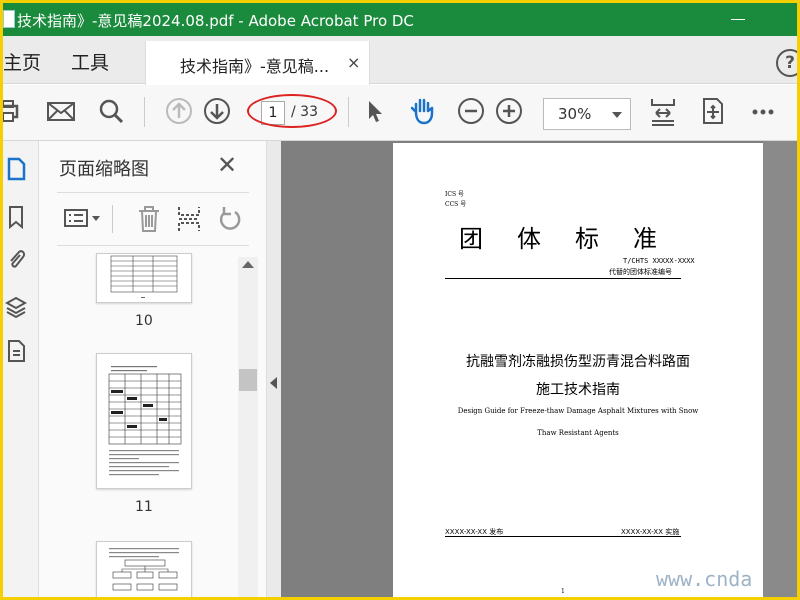 This screenshot has width=800, height=600. I want to click on attachment-icon, so click(16, 259).